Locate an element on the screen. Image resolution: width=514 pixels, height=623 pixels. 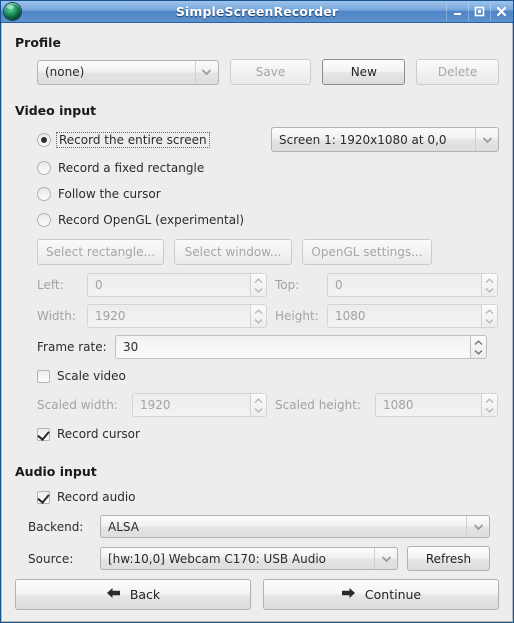
radio-label-record-opengl: Record OpenGL (experimental) is located at coordinates (151, 220).